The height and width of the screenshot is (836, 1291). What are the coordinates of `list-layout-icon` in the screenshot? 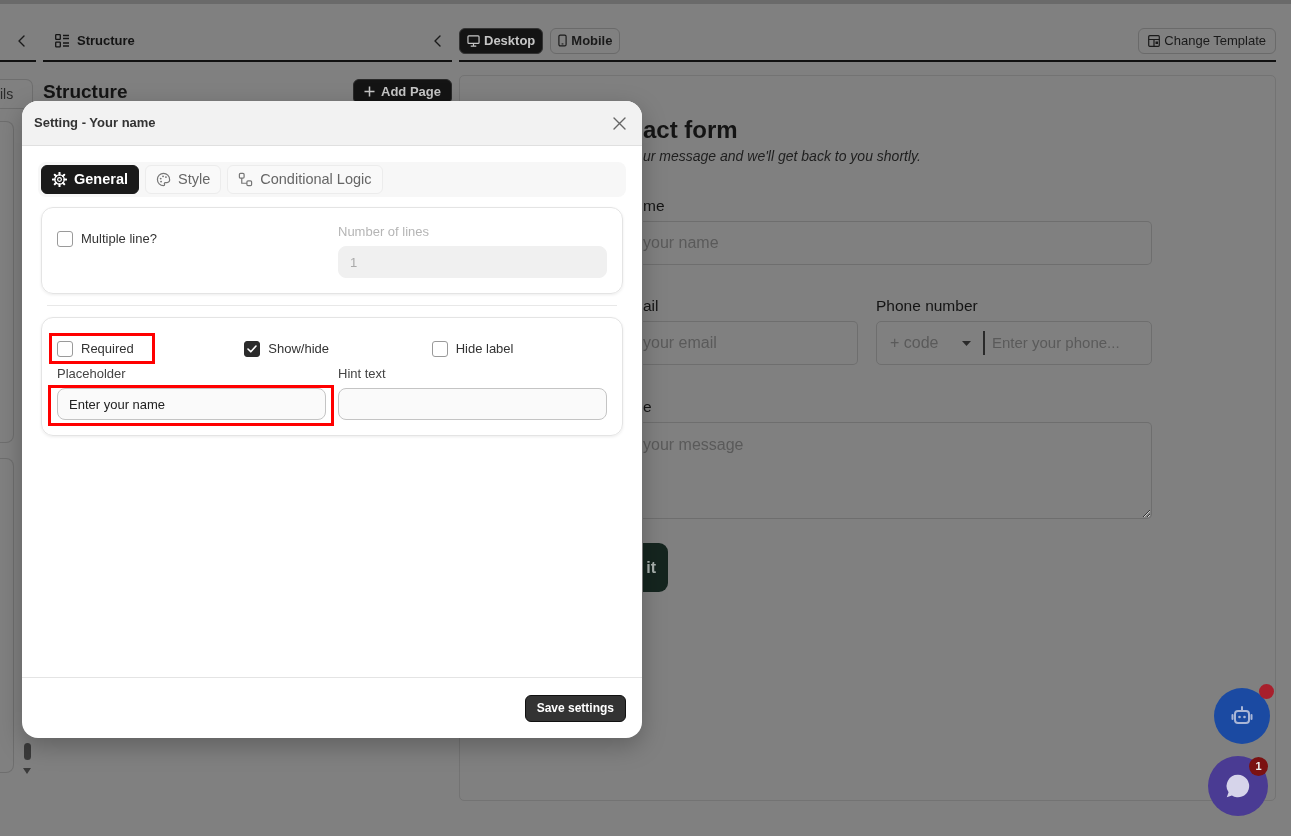 It's located at (62, 40).